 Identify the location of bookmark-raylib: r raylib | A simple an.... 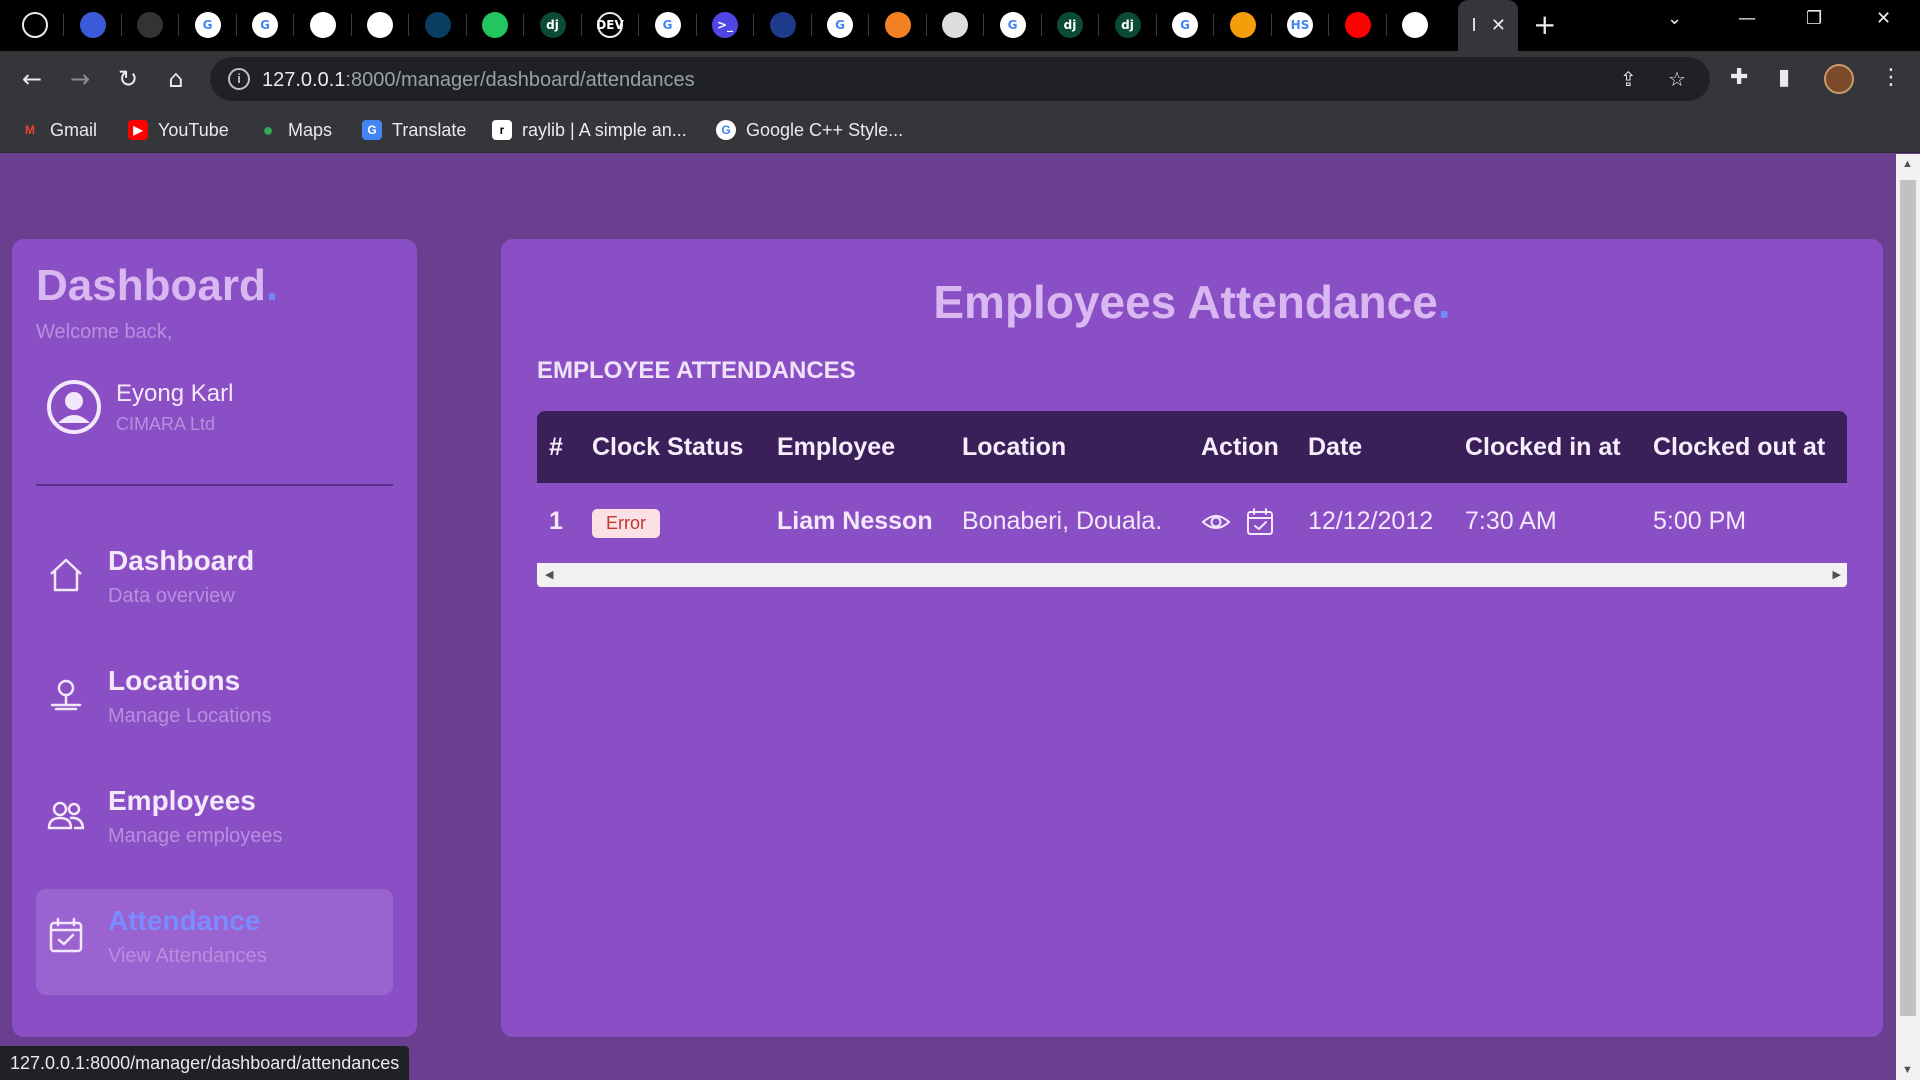
(589, 130).